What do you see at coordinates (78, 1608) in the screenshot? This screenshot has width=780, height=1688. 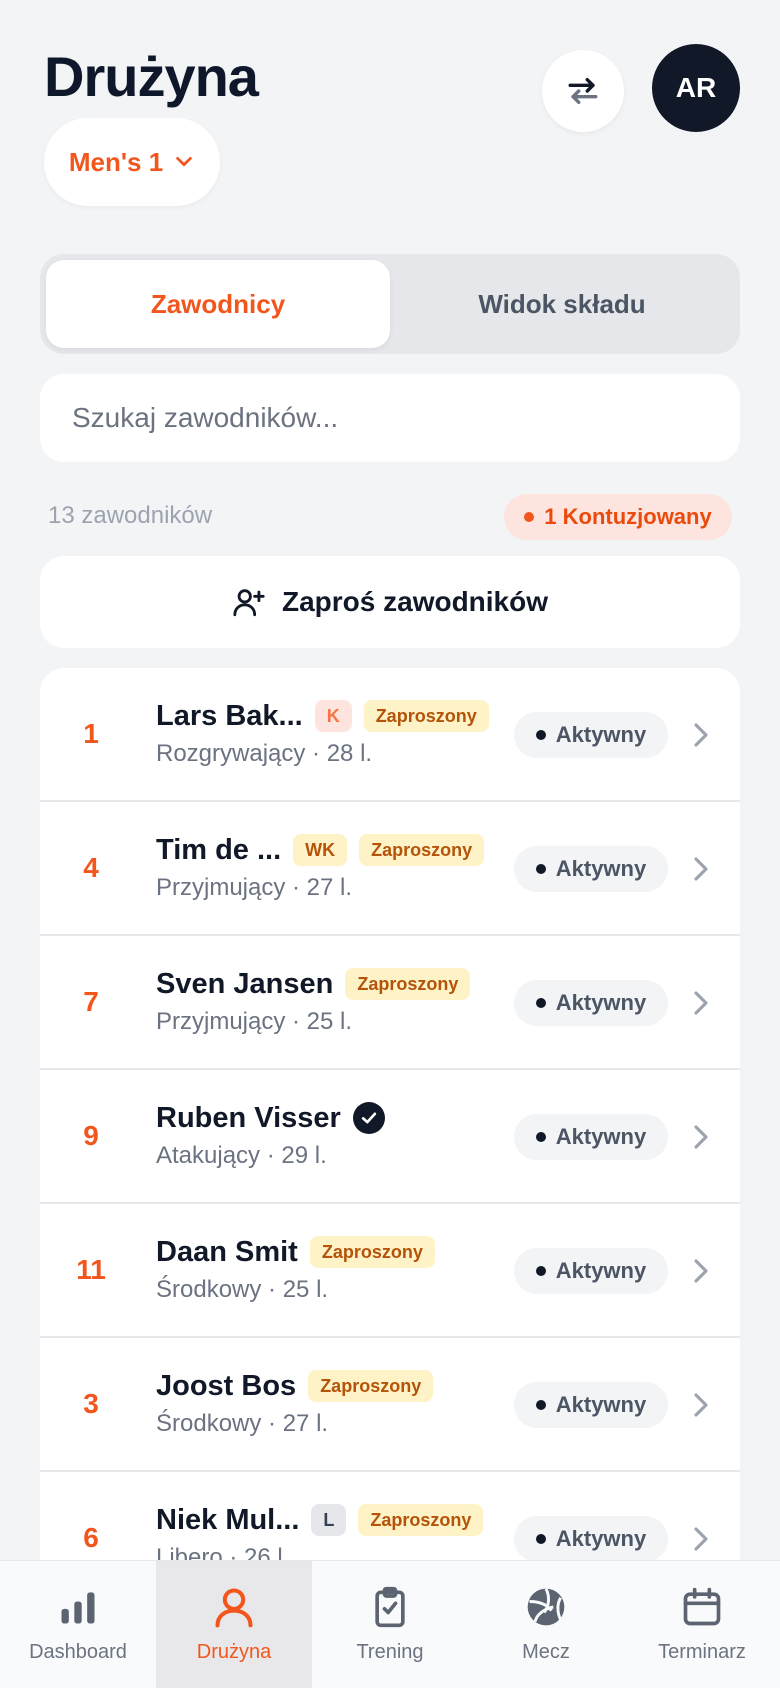 I see `bar-chart-icon` at bounding box center [78, 1608].